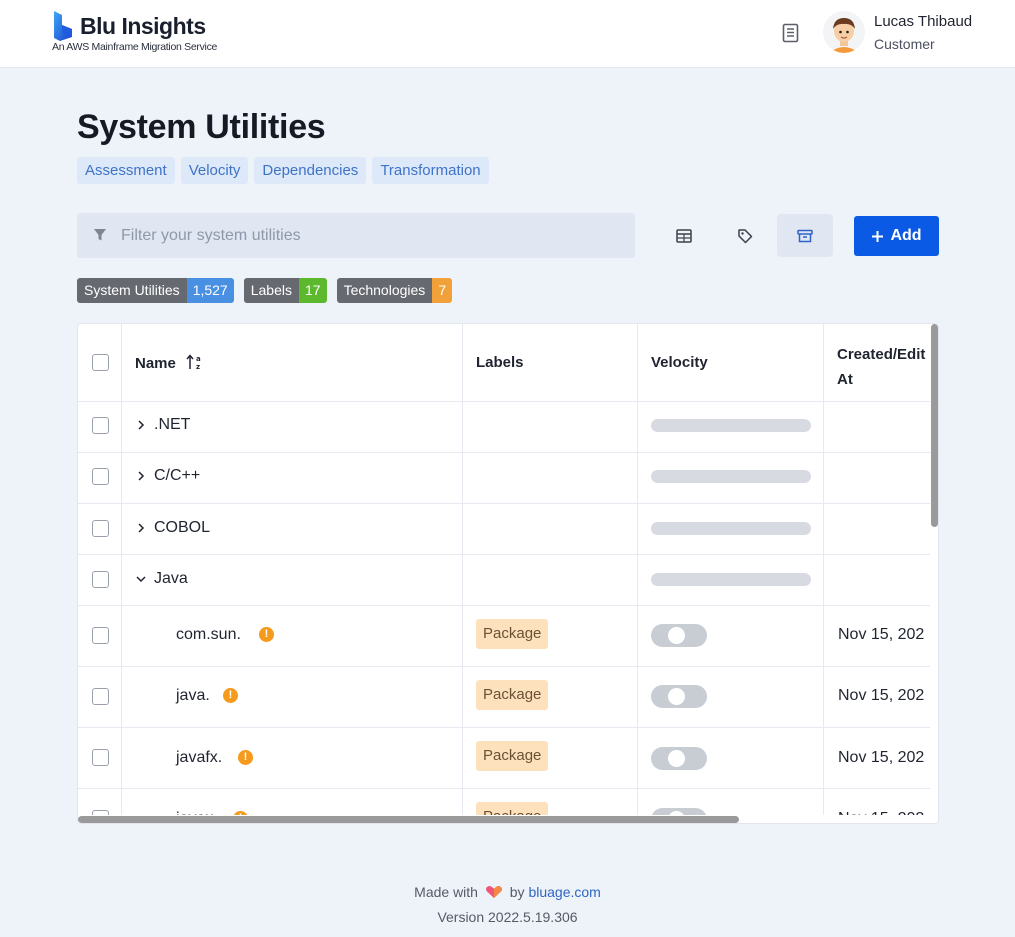 Image resolution: width=1015 pixels, height=937 pixels. Describe the element at coordinates (100, 362) in the screenshot. I see `select-all-checkbox` at that location.